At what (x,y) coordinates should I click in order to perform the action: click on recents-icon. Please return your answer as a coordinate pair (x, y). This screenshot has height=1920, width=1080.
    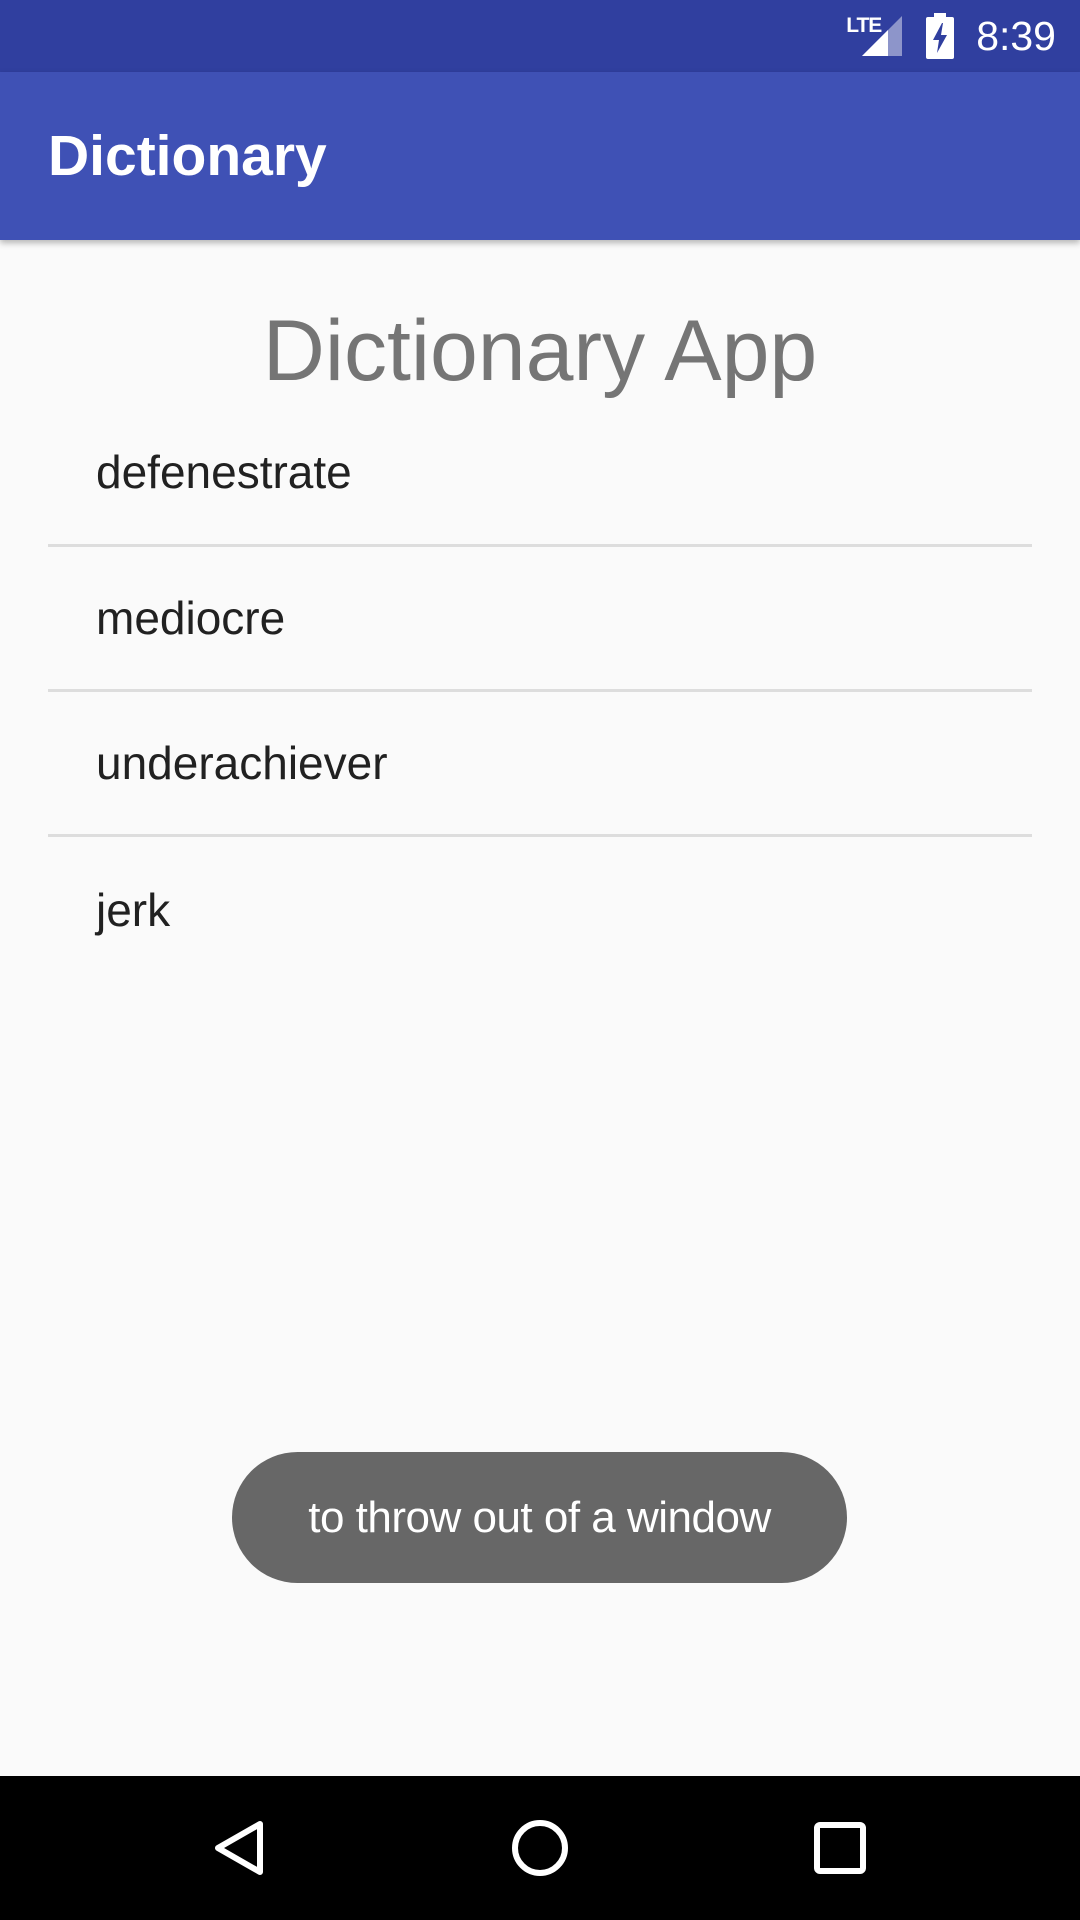
    Looking at the image, I should click on (840, 1848).